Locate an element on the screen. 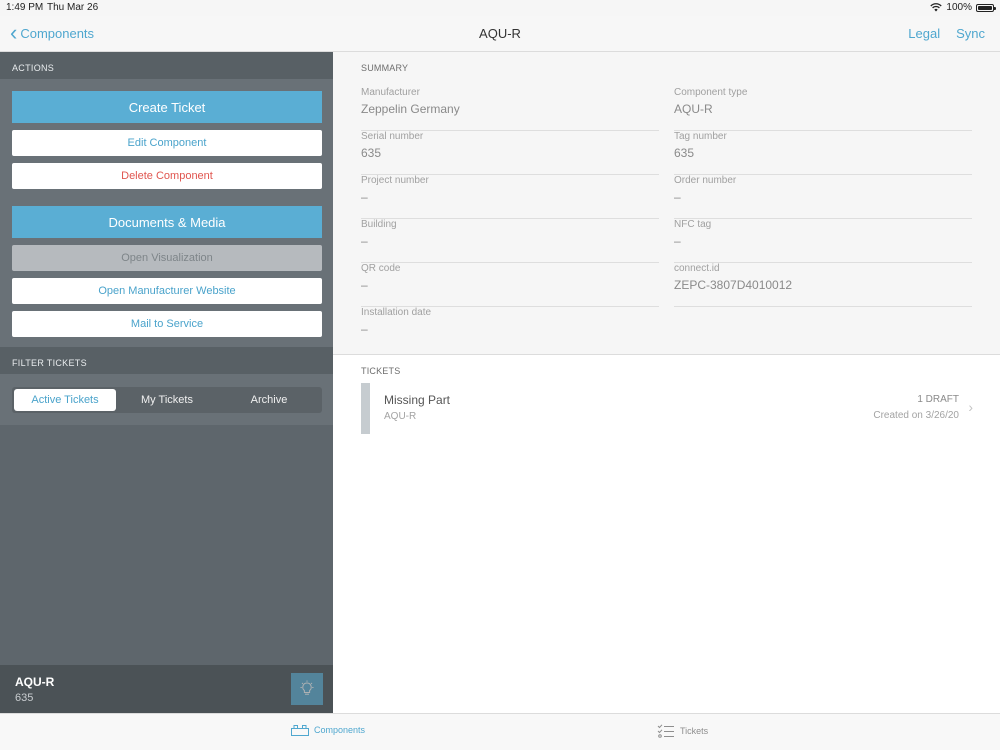 Image resolution: width=1000 pixels, height=750 pixels. field-value: Zeppelin Germany is located at coordinates (410, 109).